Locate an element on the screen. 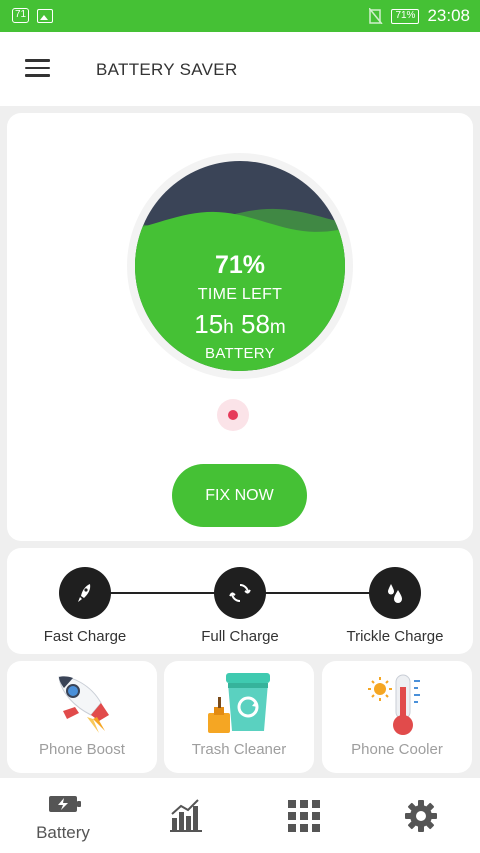 Image resolution: width=480 pixels, height=853 pixels. thermometer-icon is located at coordinates (394, 704).